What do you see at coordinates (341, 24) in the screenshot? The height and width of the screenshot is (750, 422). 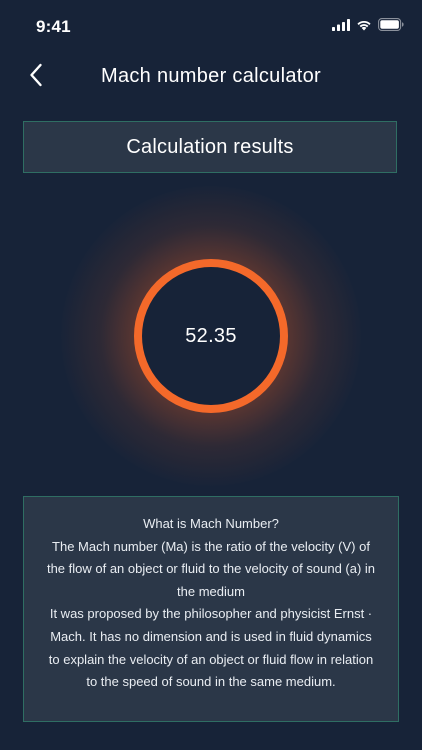 I see `cellular-signal-icon` at bounding box center [341, 24].